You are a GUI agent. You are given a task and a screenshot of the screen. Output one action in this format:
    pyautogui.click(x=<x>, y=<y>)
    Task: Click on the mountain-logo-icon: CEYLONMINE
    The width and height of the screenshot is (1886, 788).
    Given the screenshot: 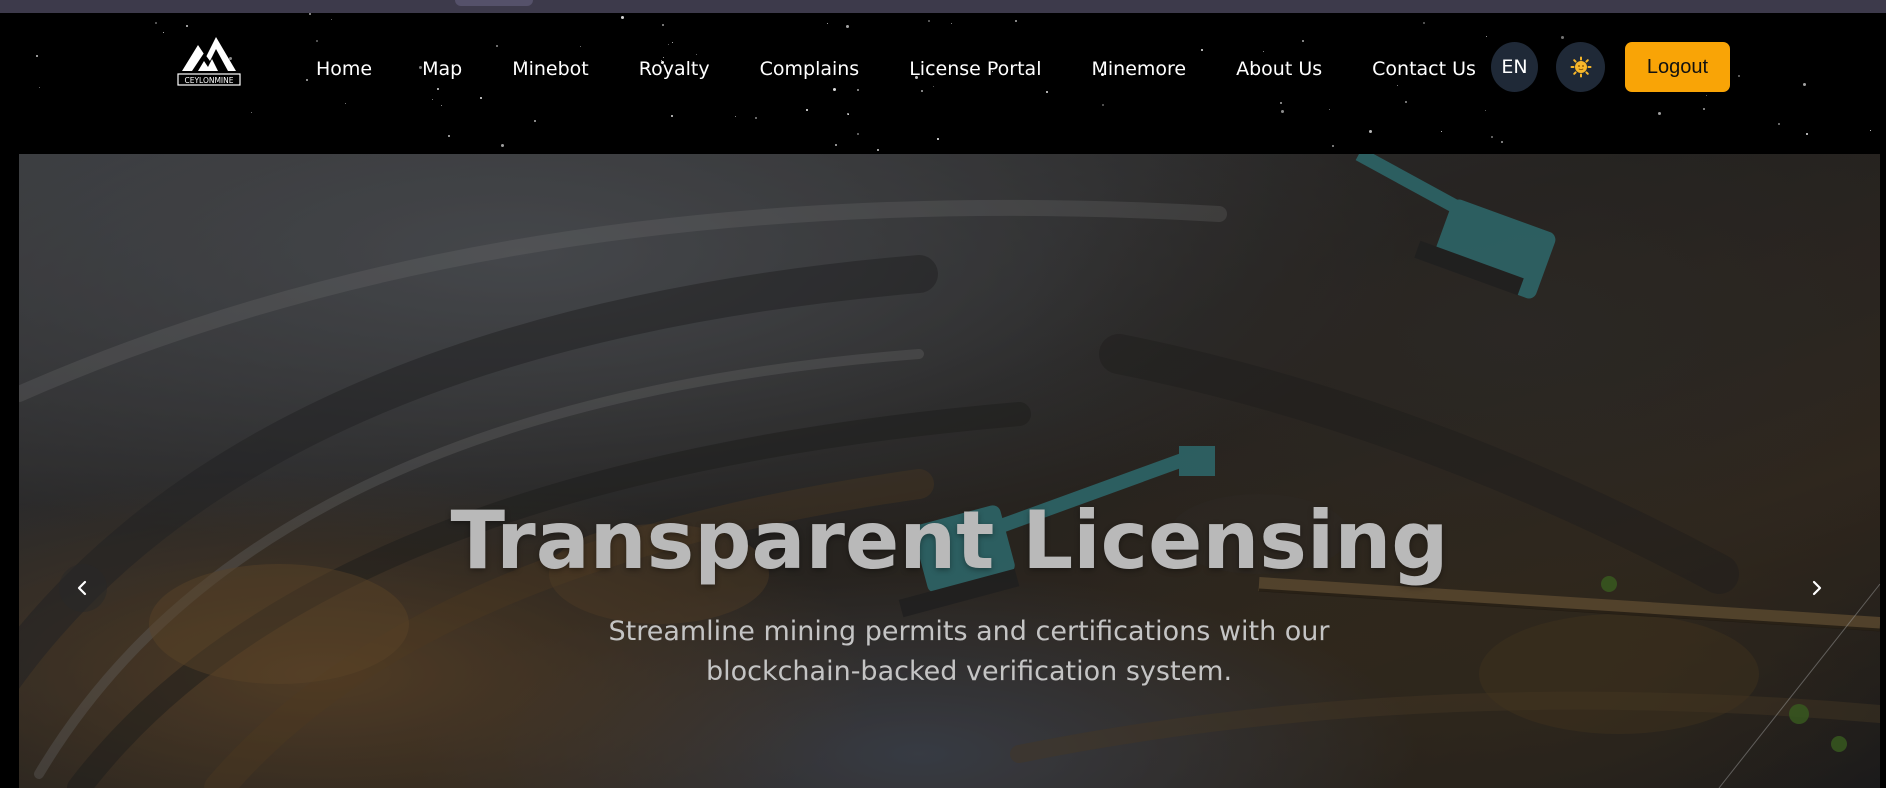 What is the action you would take?
    pyautogui.click(x=209, y=61)
    